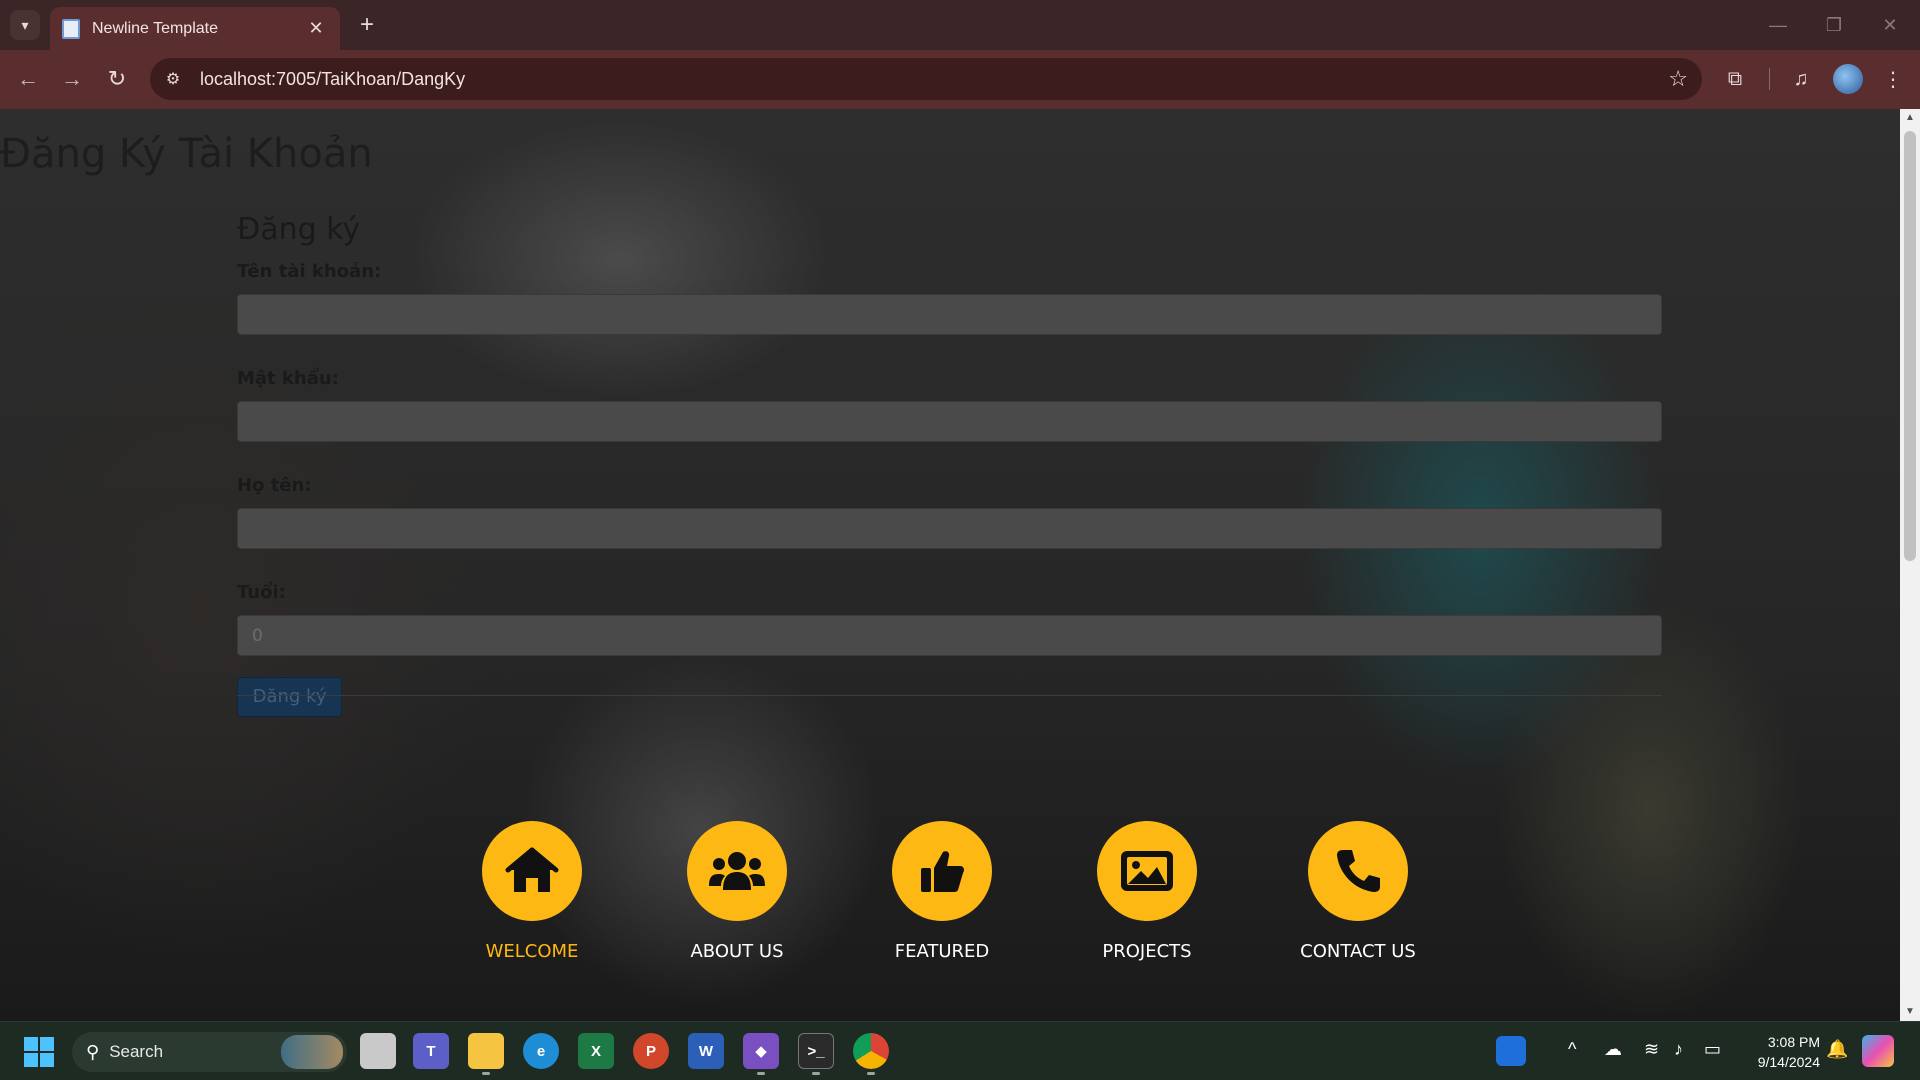 This screenshot has width=1920, height=1080. Describe the element at coordinates (1651, 1049) in the screenshot. I see `wifi-icon: ≋` at that location.